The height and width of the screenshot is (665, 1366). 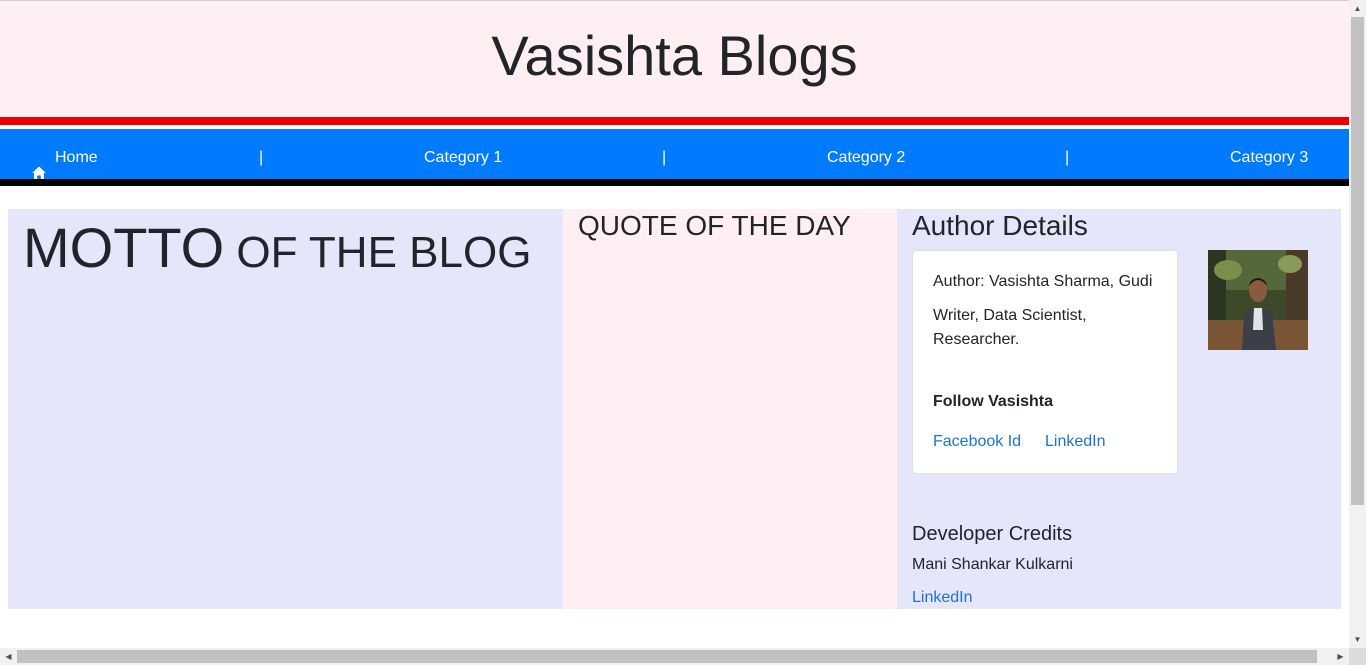 What do you see at coordinates (1010, 327) in the screenshot?
I see `author-line-2: Writer, Data Scientist, Researcher.` at bounding box center [1010, 327].